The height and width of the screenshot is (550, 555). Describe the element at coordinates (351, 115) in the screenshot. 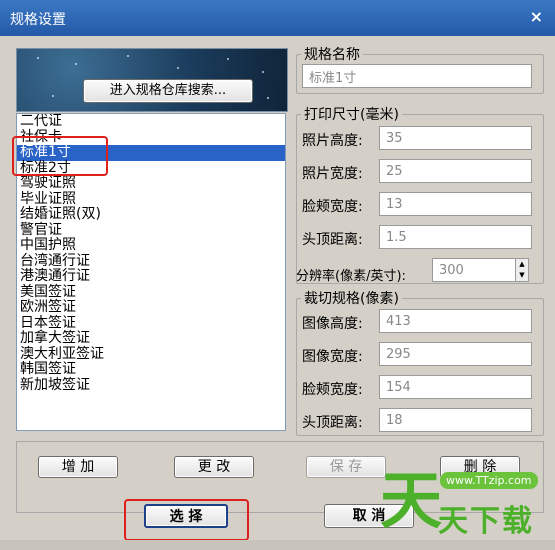

I see `print-size-legend: 打印尺寸(毫米)` at that location.